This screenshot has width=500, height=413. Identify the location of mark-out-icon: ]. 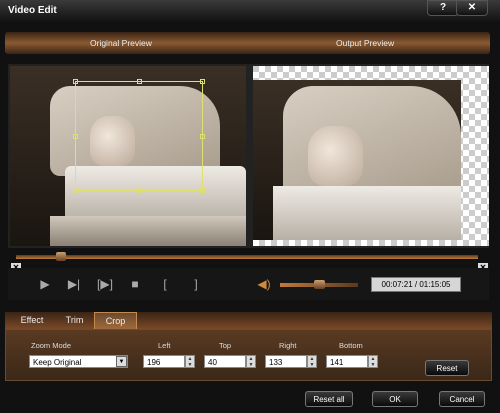
(196, 284).